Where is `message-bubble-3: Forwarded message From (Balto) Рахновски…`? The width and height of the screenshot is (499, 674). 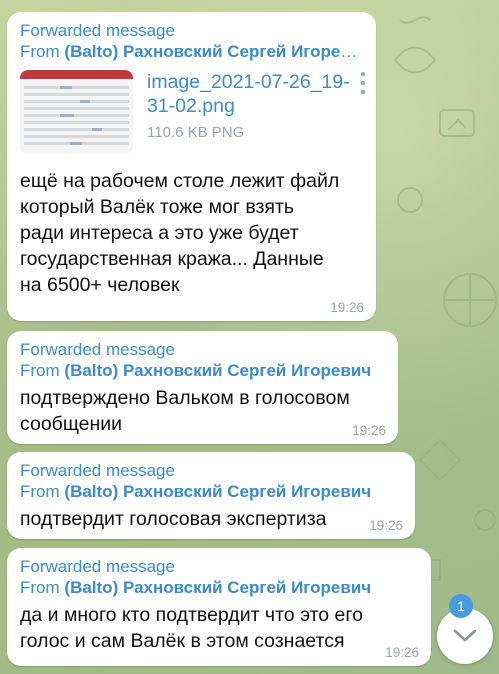
message-bubble-3: Forwarded message From (Balto) Рахновски… is located at coordinates (211, 495).